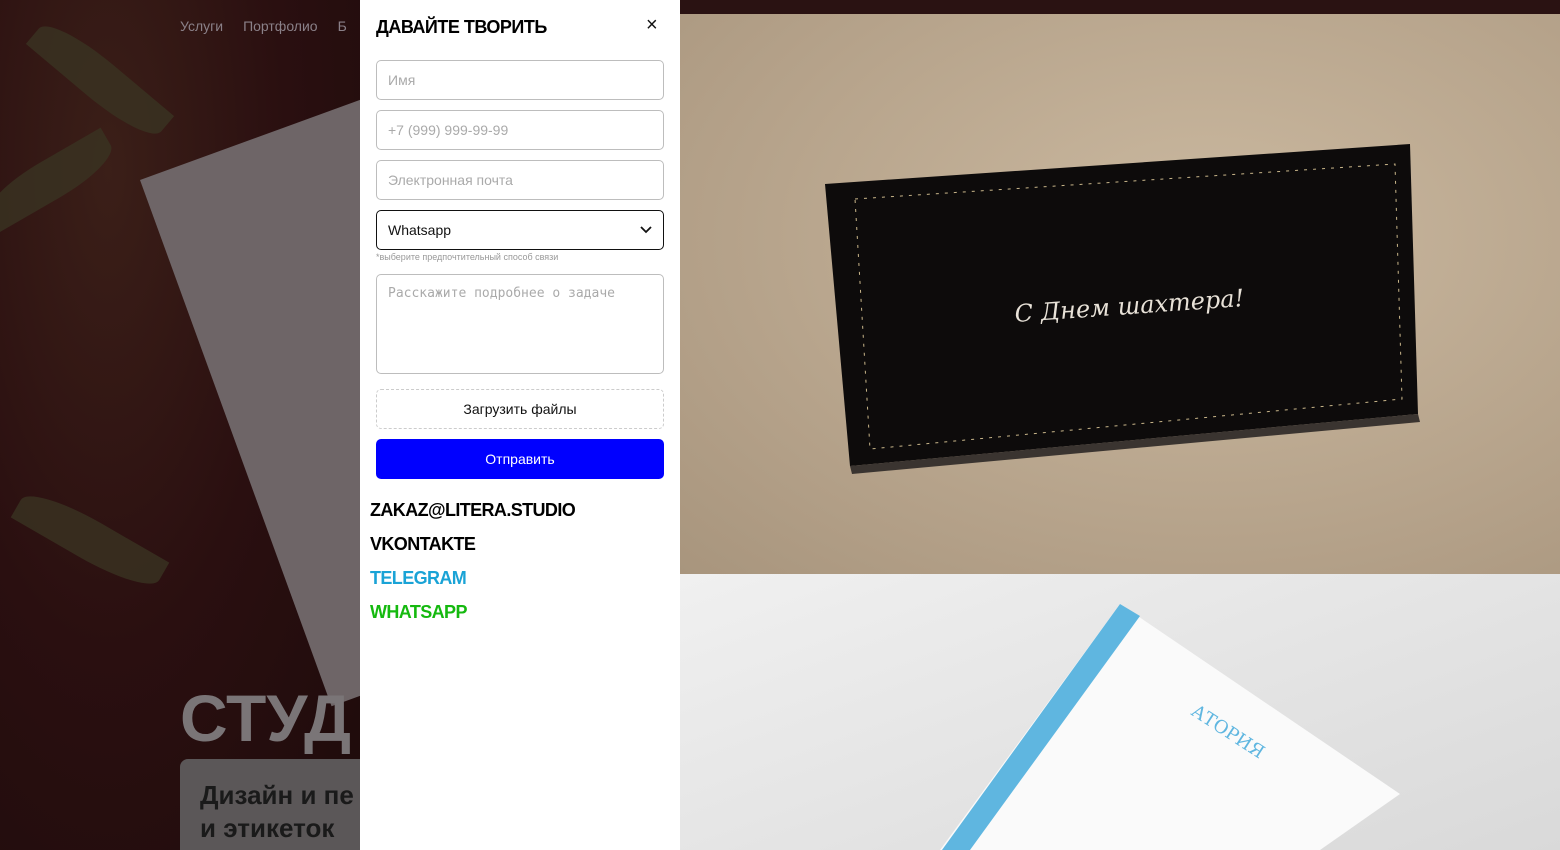 Image resolution: width=1560 pixels, height=850 pixels. What do you see at coordinates (1122, 309) in the screenshot?
I see `greeting-card: С Днем шахтера!` at bounding box center [1122, 309].